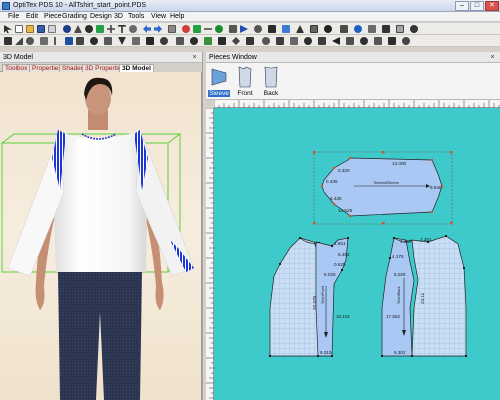 Image resolution: width=500 pixels, height=400 pixels. Describe the element at coordinates (80, 41) in the screenshot. I see `tool-cut-icon` at that location.